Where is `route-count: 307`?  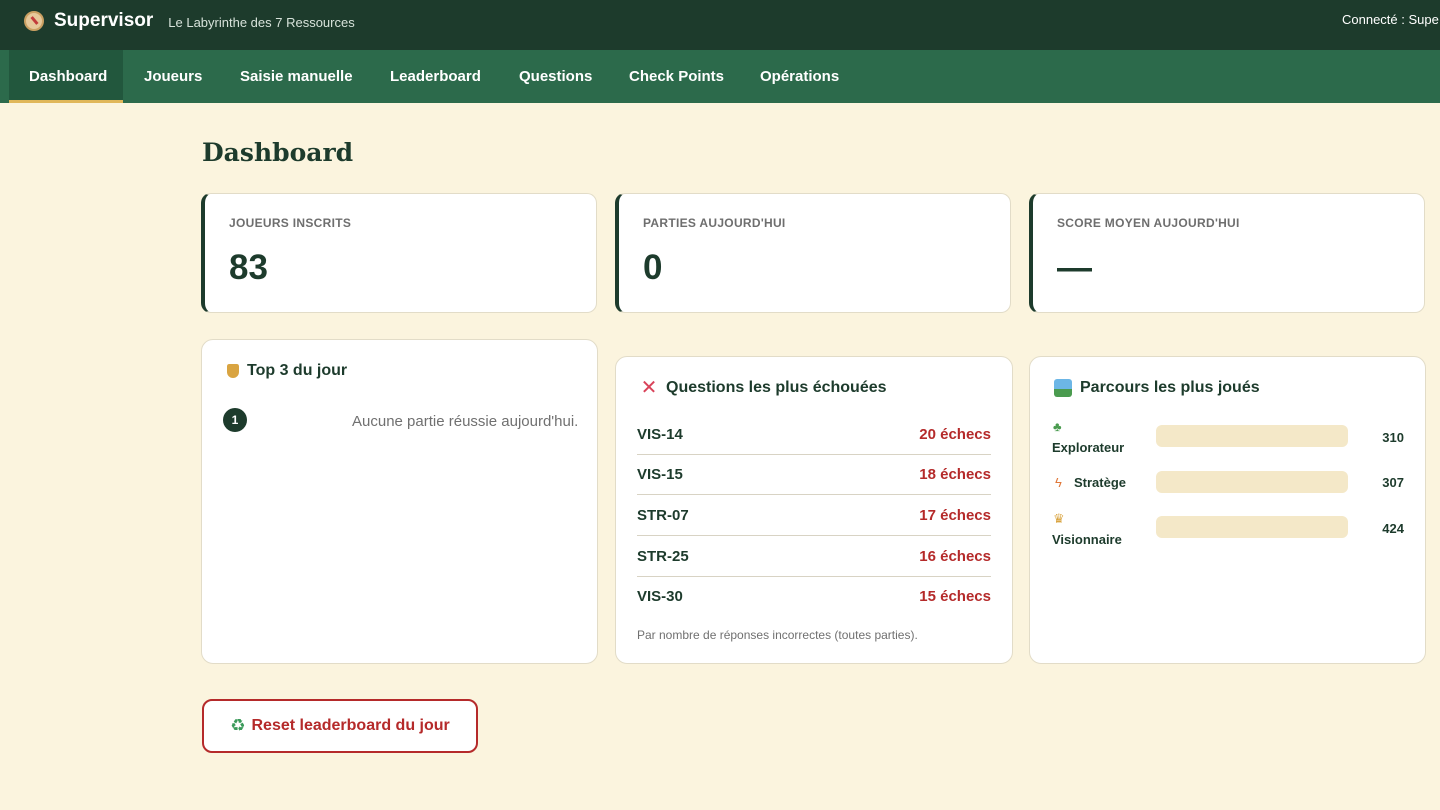 route-count: 307 is located at coordinates (1393, 482).